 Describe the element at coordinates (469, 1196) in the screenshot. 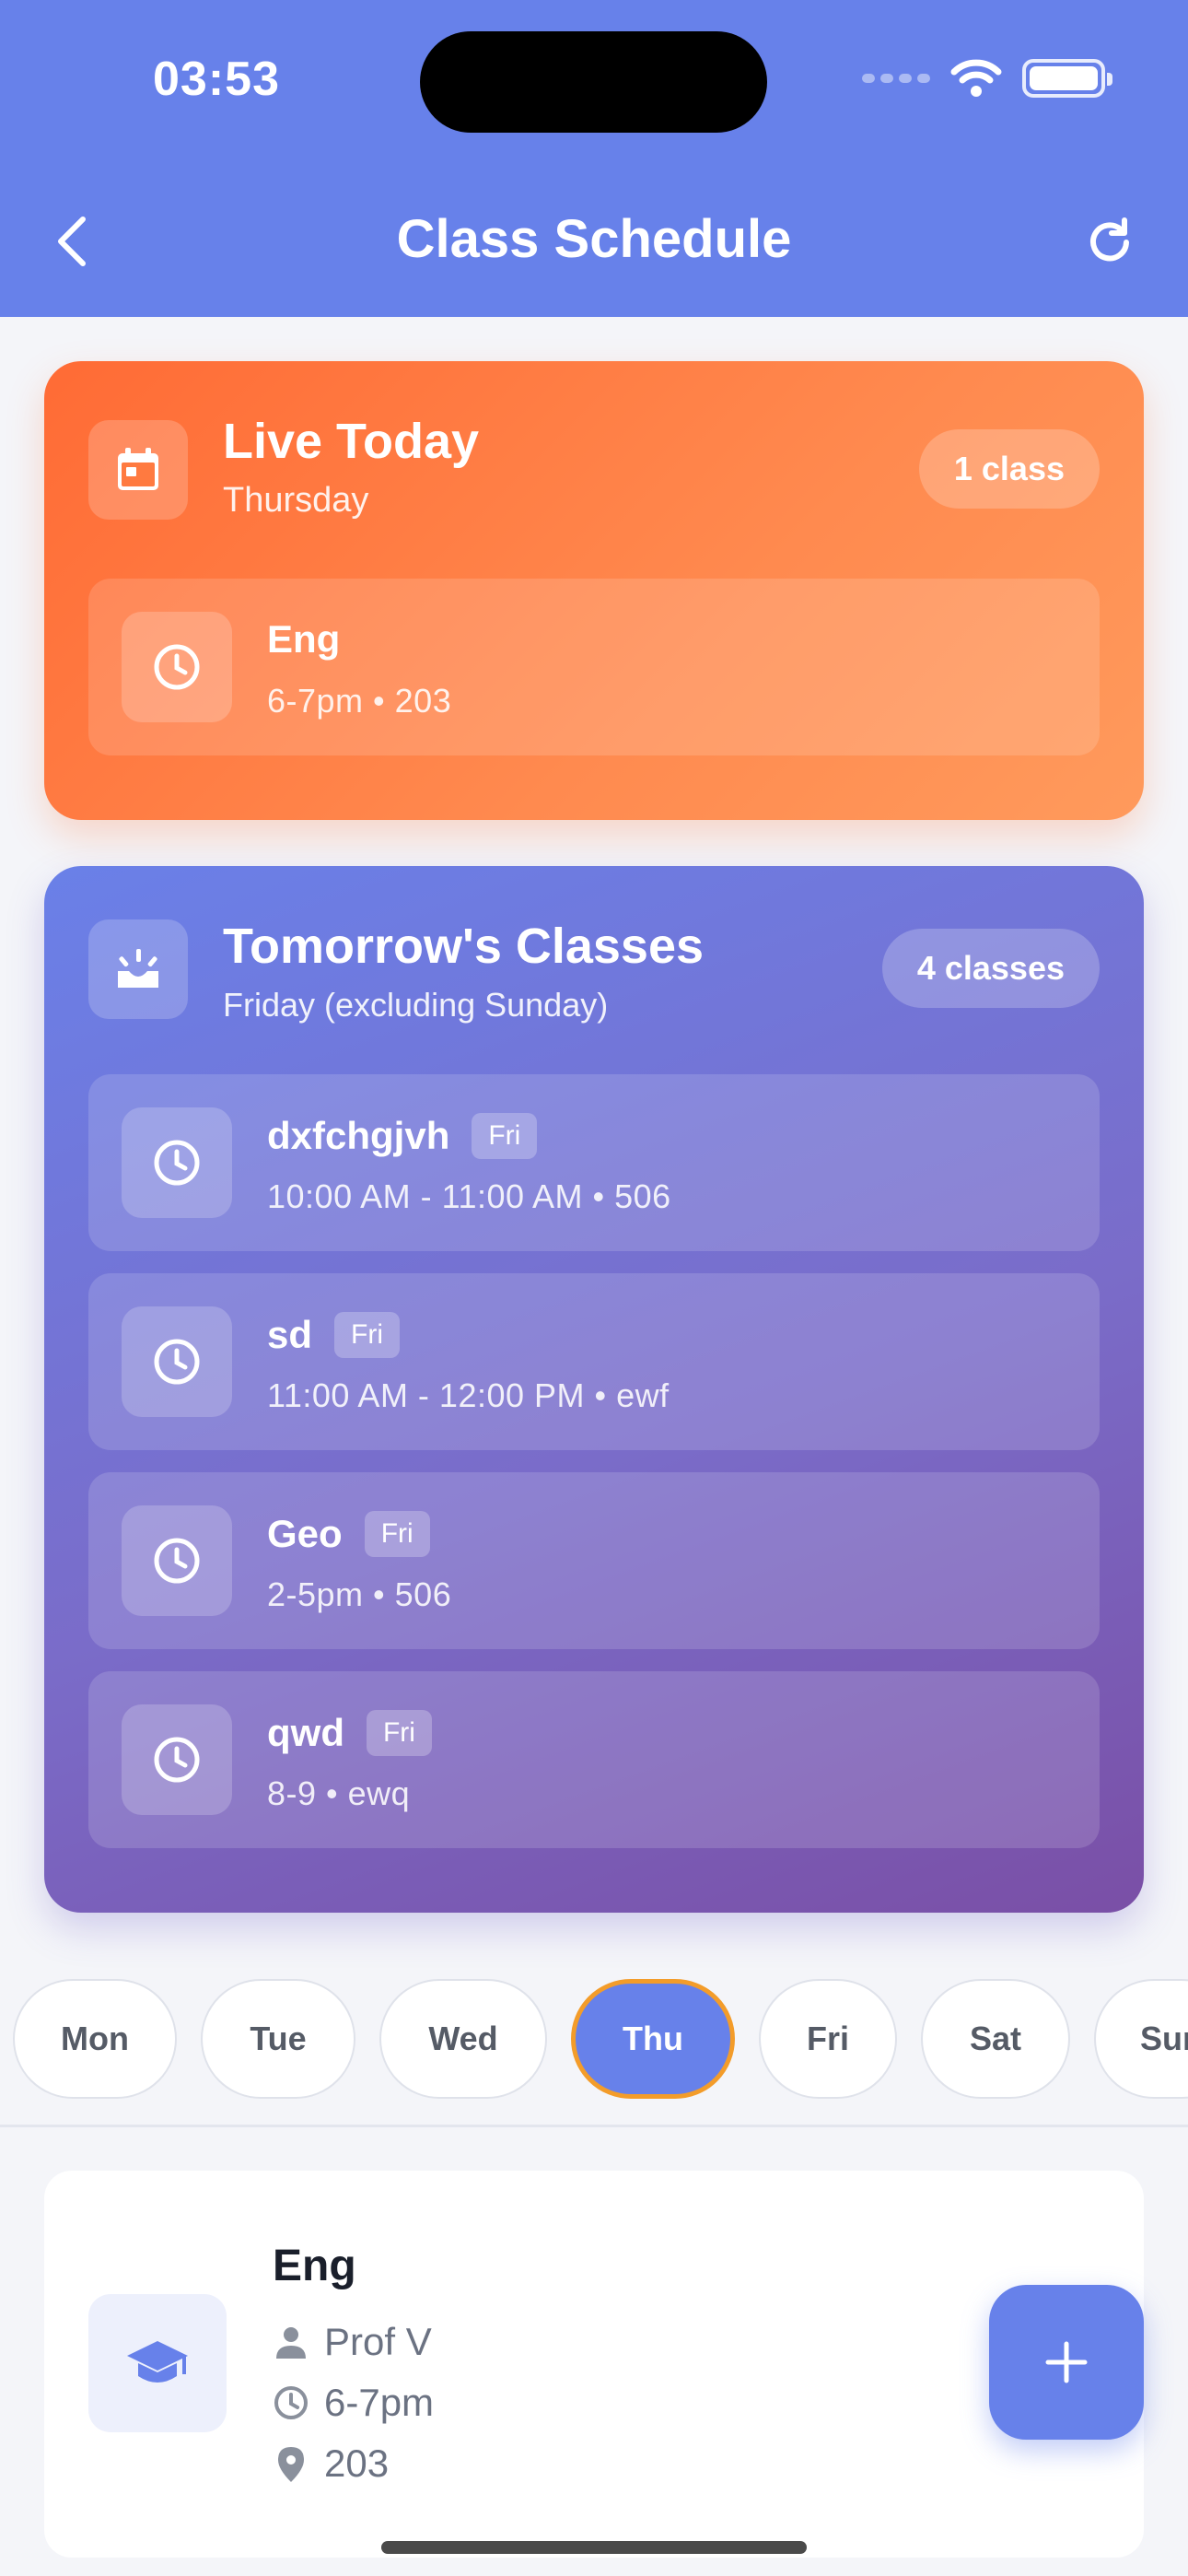

I see `class-meta: 10:00 AM - 11:00 AM • 506` at that location.